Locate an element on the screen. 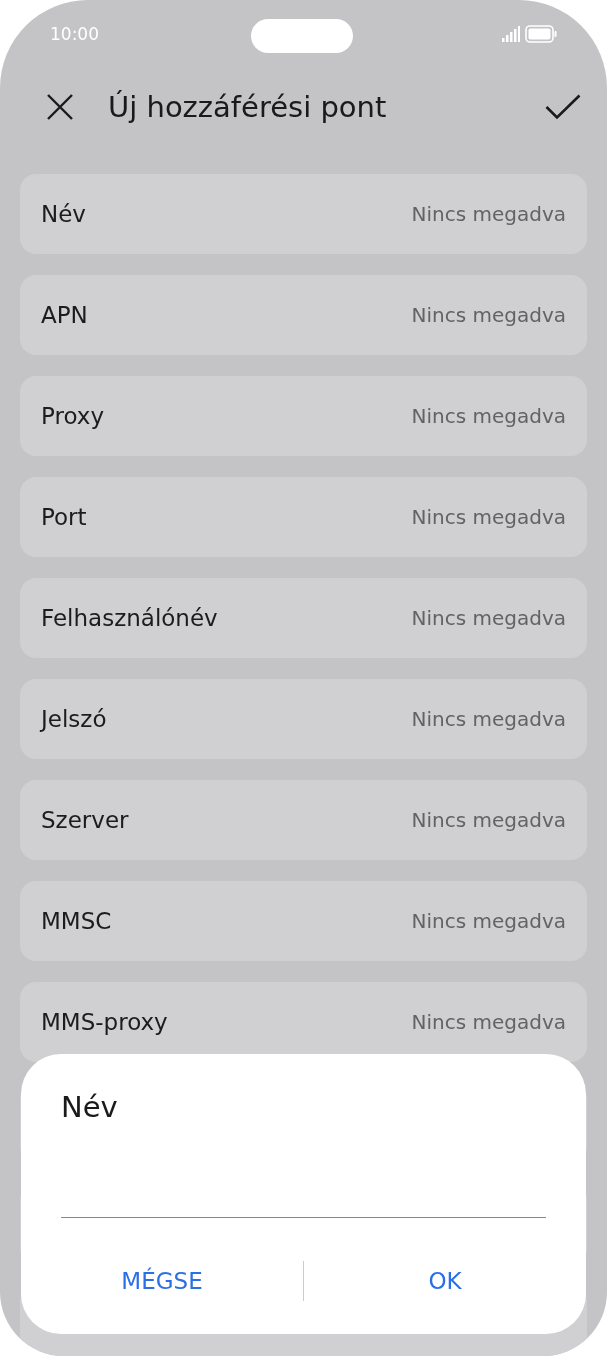  settings-row: MMS-proxy Nincs megadva is located at coordinates (303, 1022).